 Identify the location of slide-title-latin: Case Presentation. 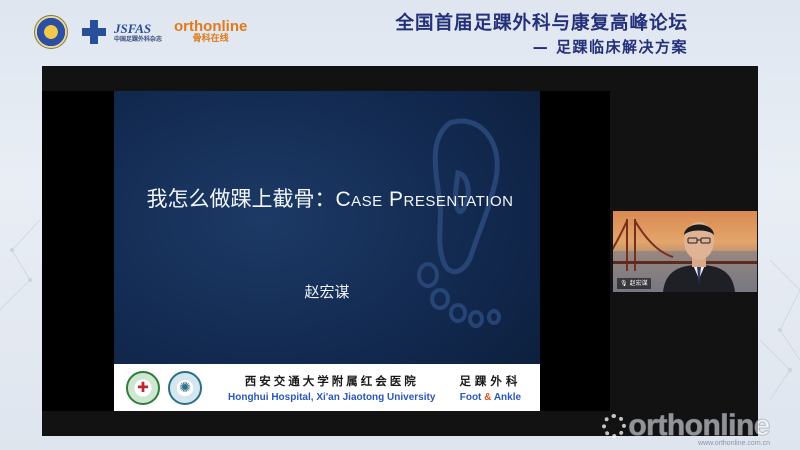
(424, 199).